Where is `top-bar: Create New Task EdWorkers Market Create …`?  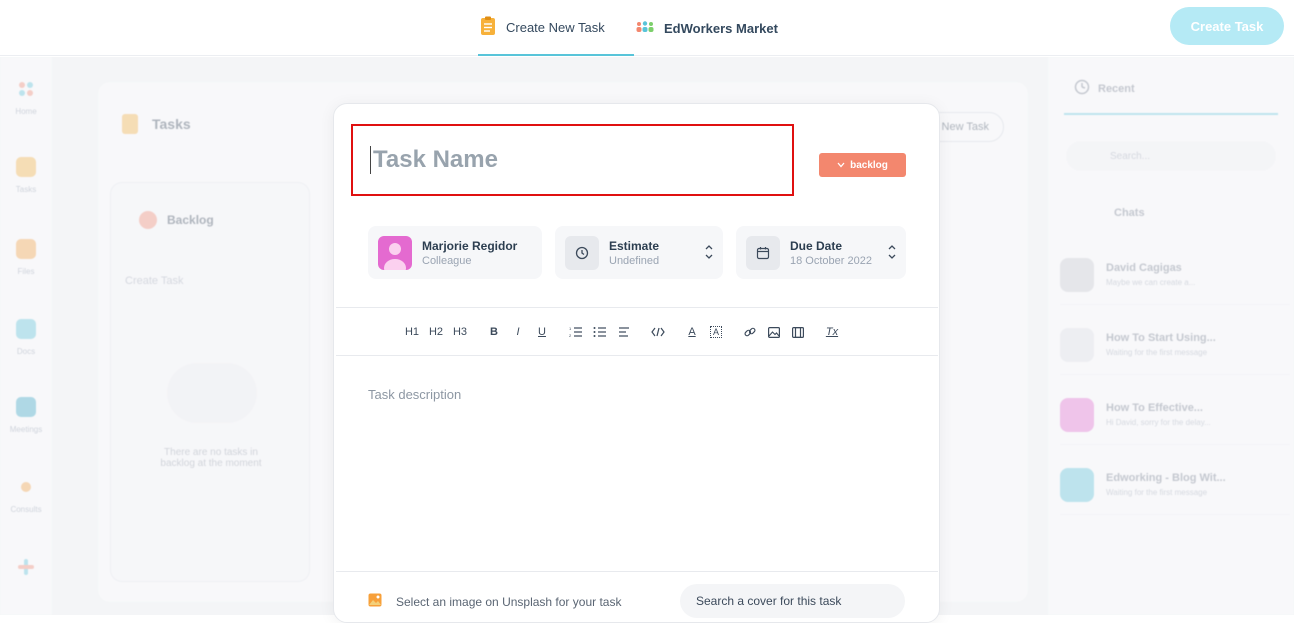 top-bar: Create New Task EdWorkers Market Create … is located at coordinates (647, 28).